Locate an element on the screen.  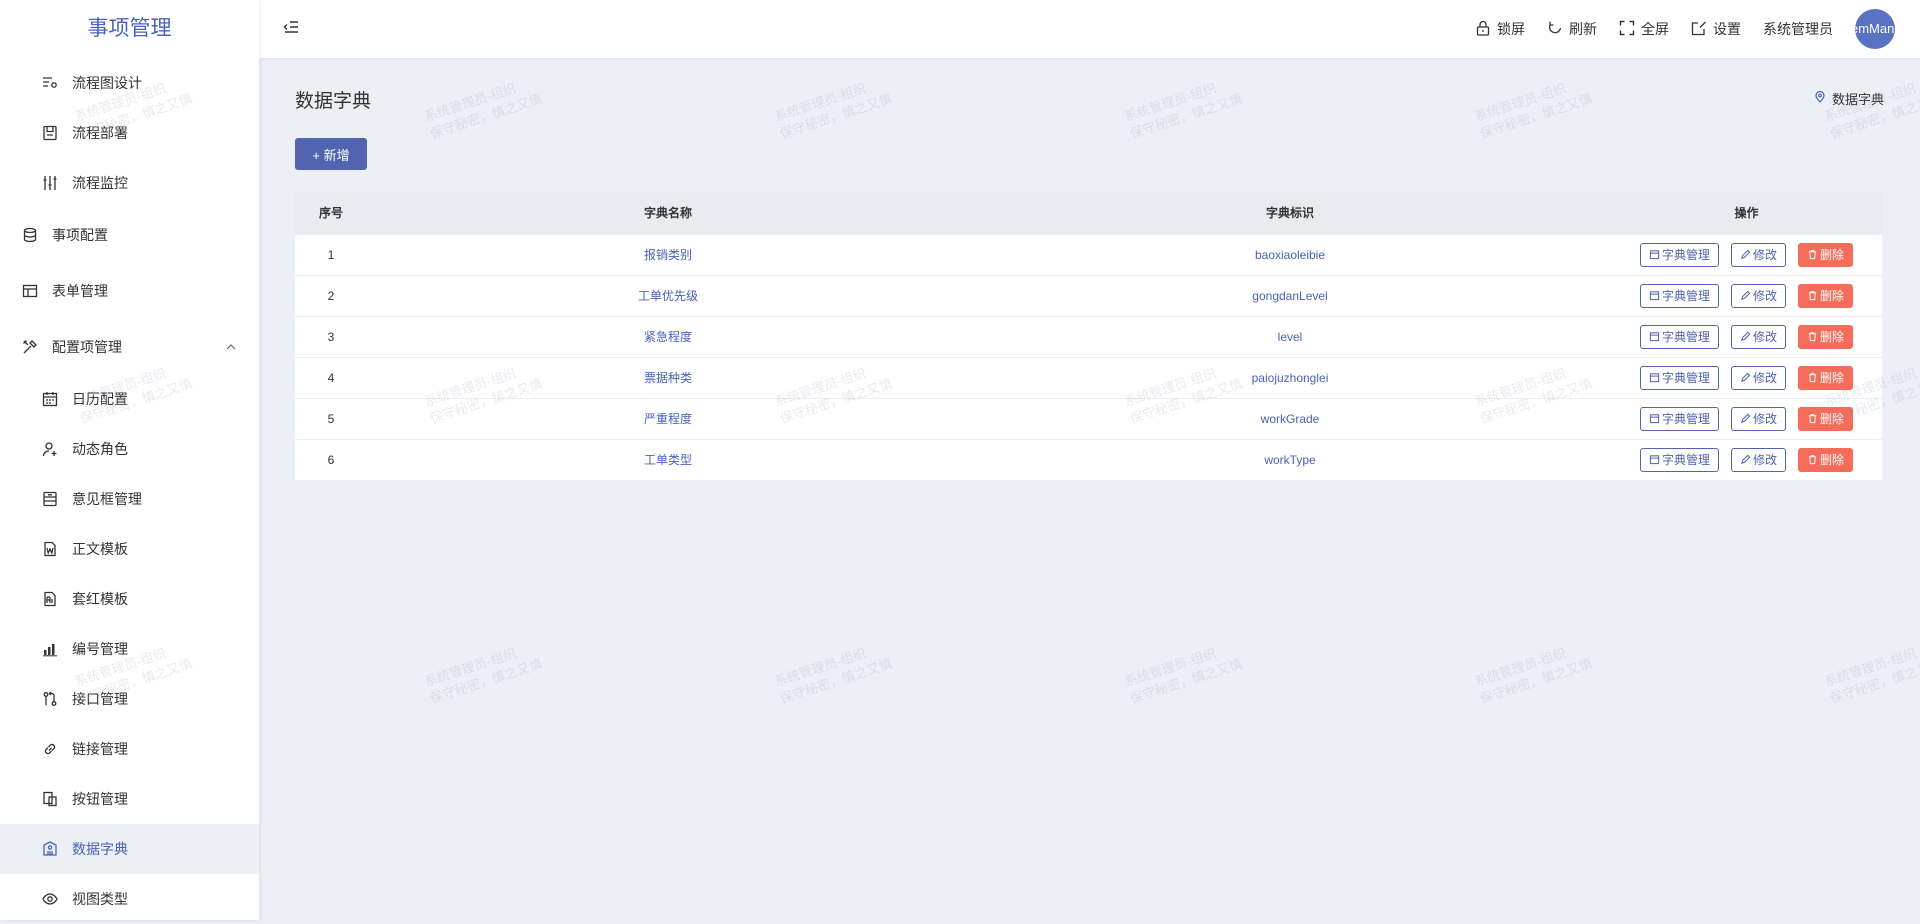
sidebar-item-data-dictionary: 数据字典 is located at coordinates (129, 849).